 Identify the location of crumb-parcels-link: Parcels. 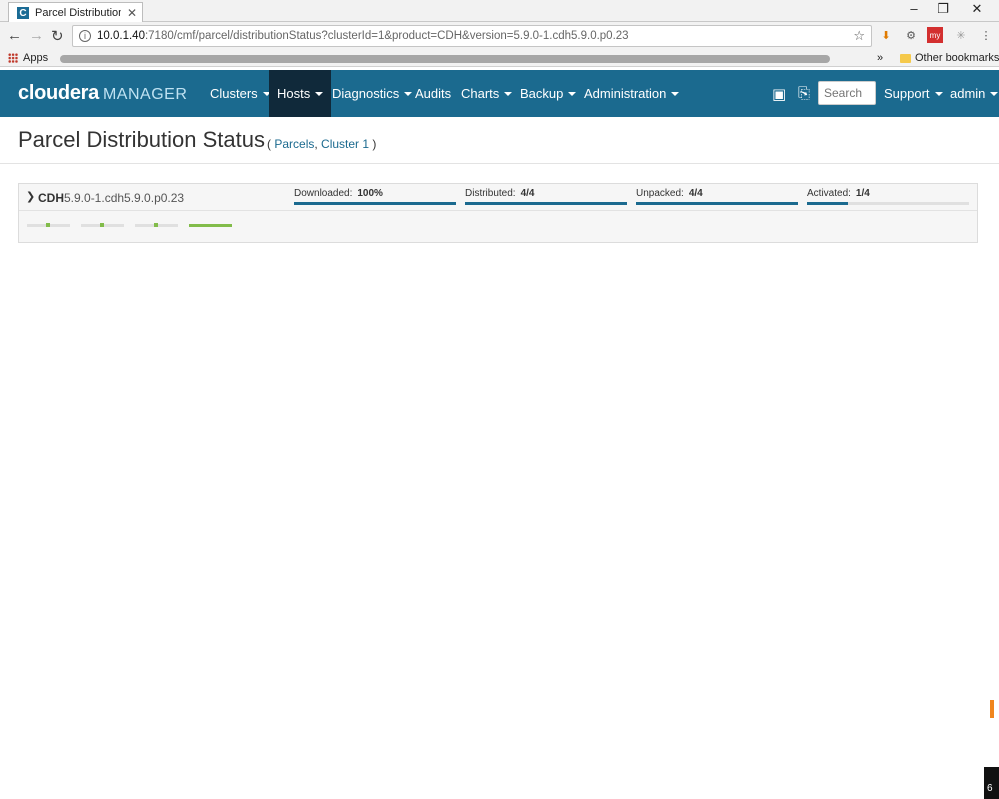
(294, 144).